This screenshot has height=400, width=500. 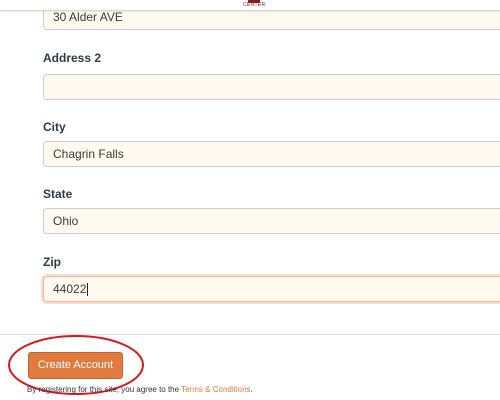 What do you see at coordinates (58, 194) in the screenshot?
I see `state-label: State` at bounding box center [58, 194].